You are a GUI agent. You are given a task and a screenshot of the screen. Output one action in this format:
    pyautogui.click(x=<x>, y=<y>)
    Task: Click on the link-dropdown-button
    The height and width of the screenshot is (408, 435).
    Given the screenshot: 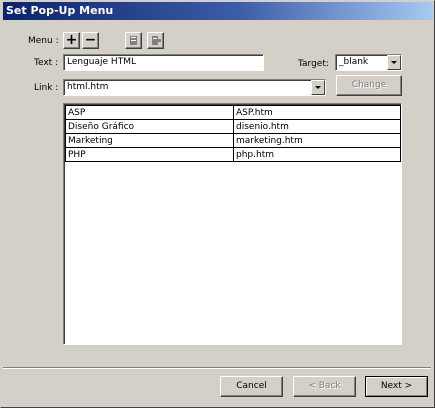 What is the action you would take?
    pyautogui.click(x=318, y=87)
    